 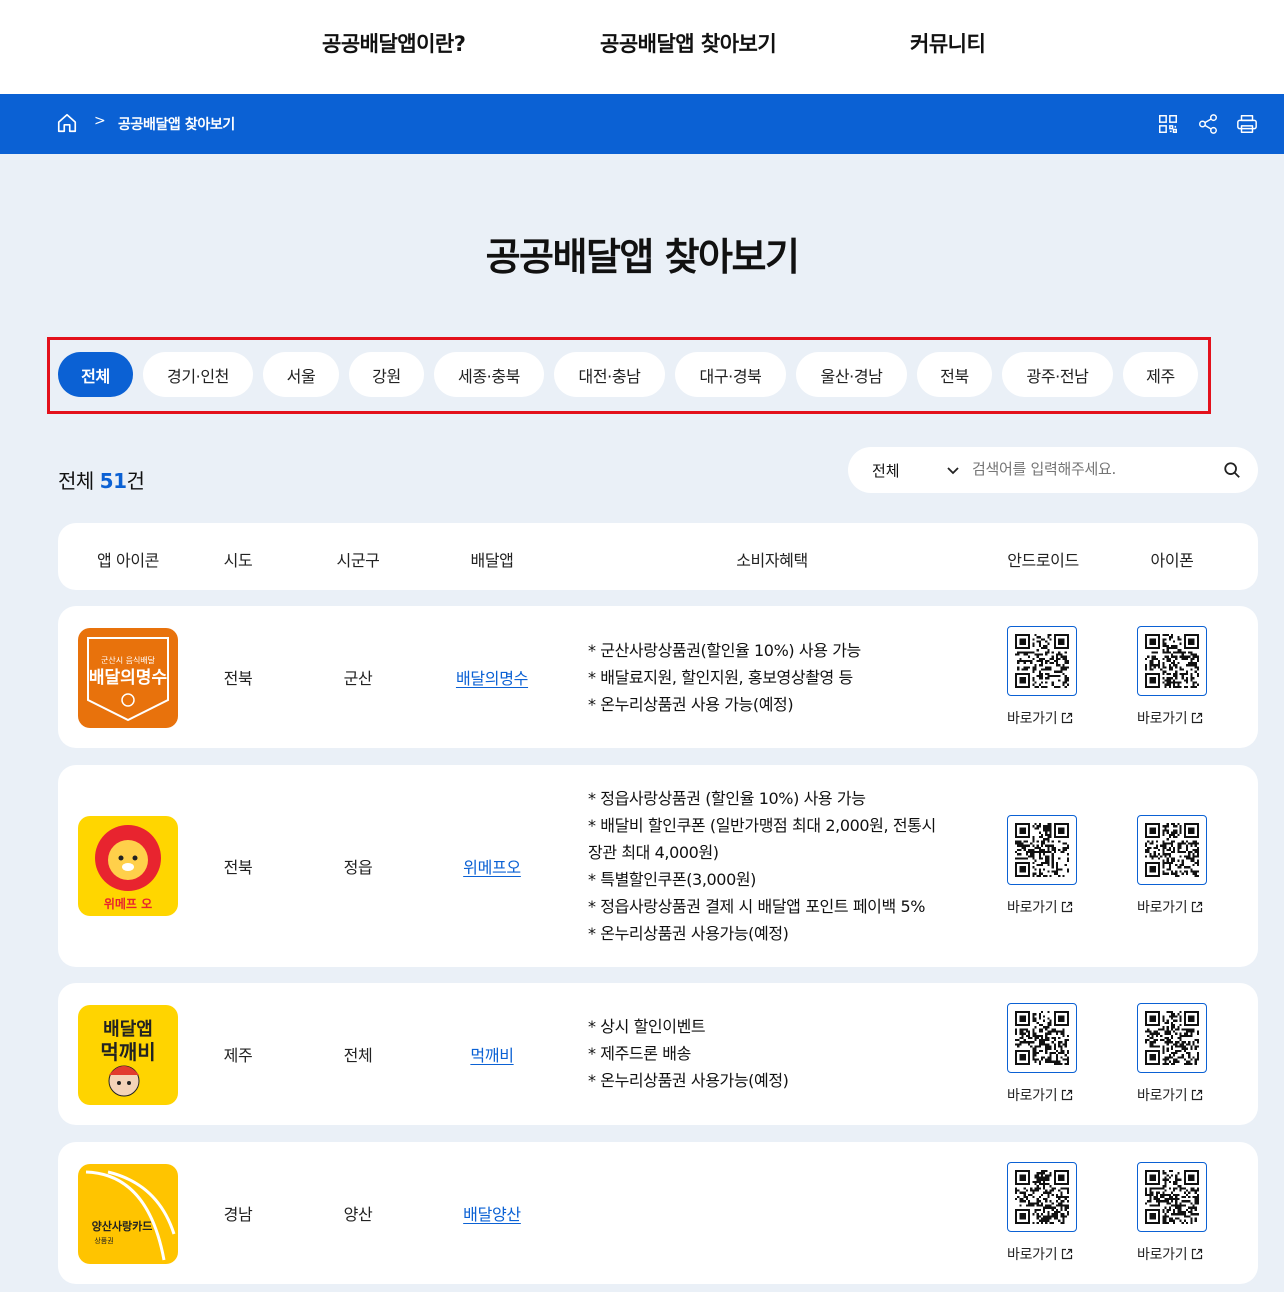 I want to click on search-bar: 전체, so click(x=1053, y=470).